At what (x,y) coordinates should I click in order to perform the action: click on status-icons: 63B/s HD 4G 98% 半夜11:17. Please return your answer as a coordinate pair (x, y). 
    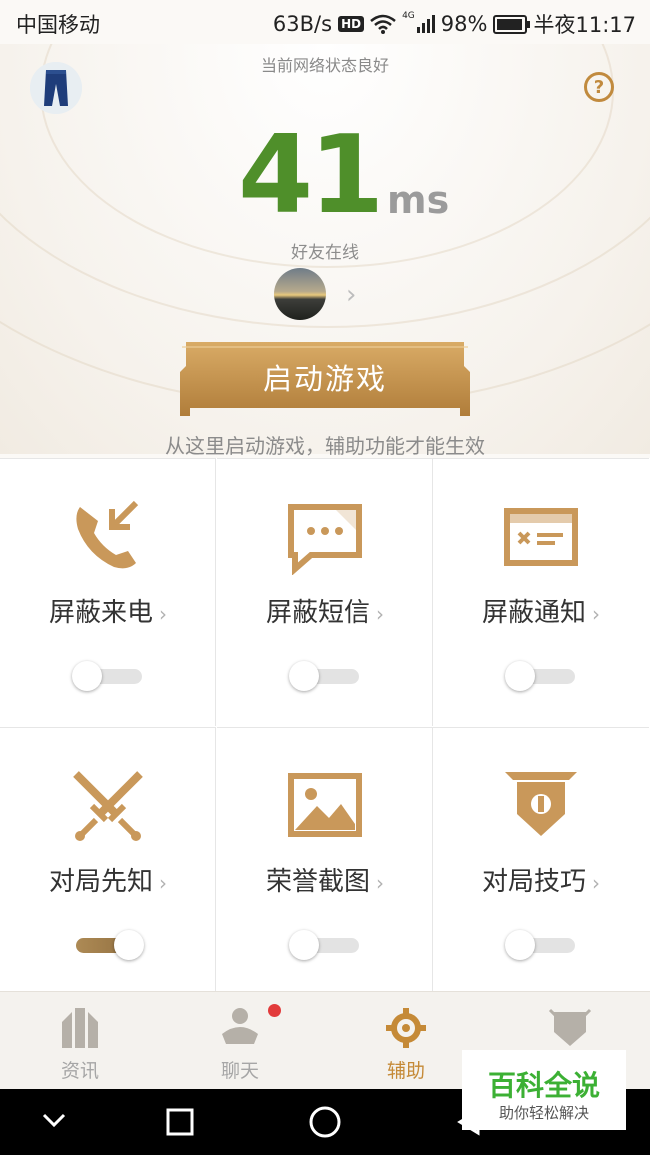
    Looking at the image, I should click on (454, 24).